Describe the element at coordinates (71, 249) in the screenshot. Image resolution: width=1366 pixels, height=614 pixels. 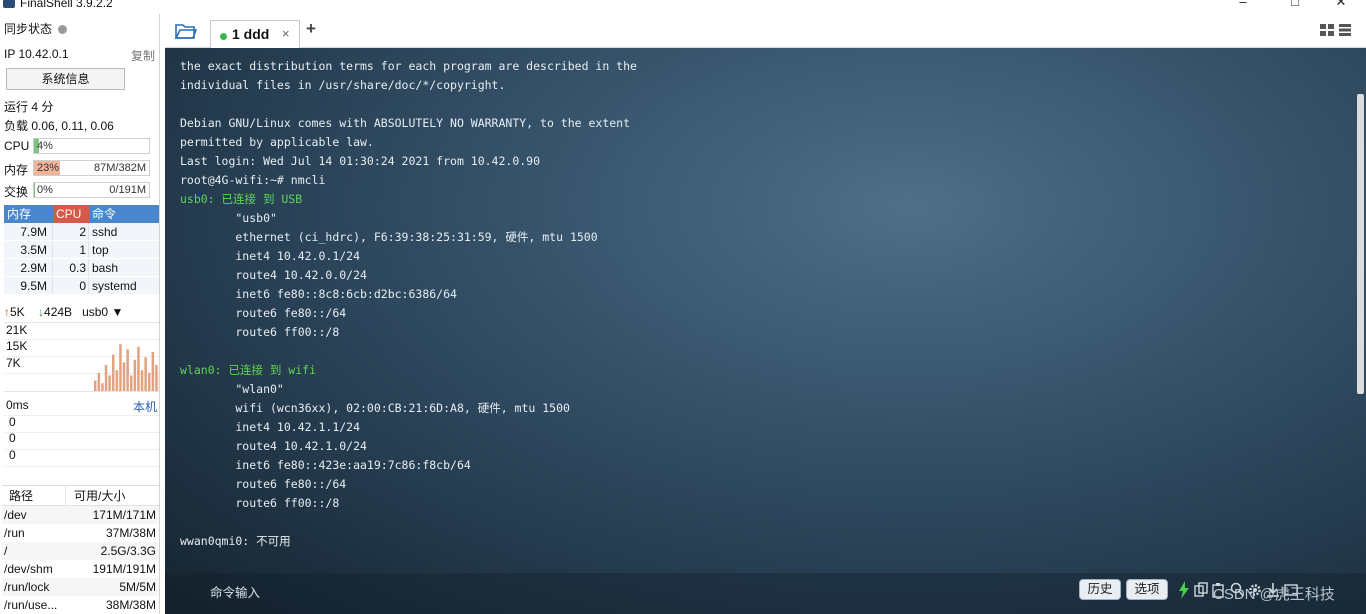
I see `process-cpu: 1` at that location.